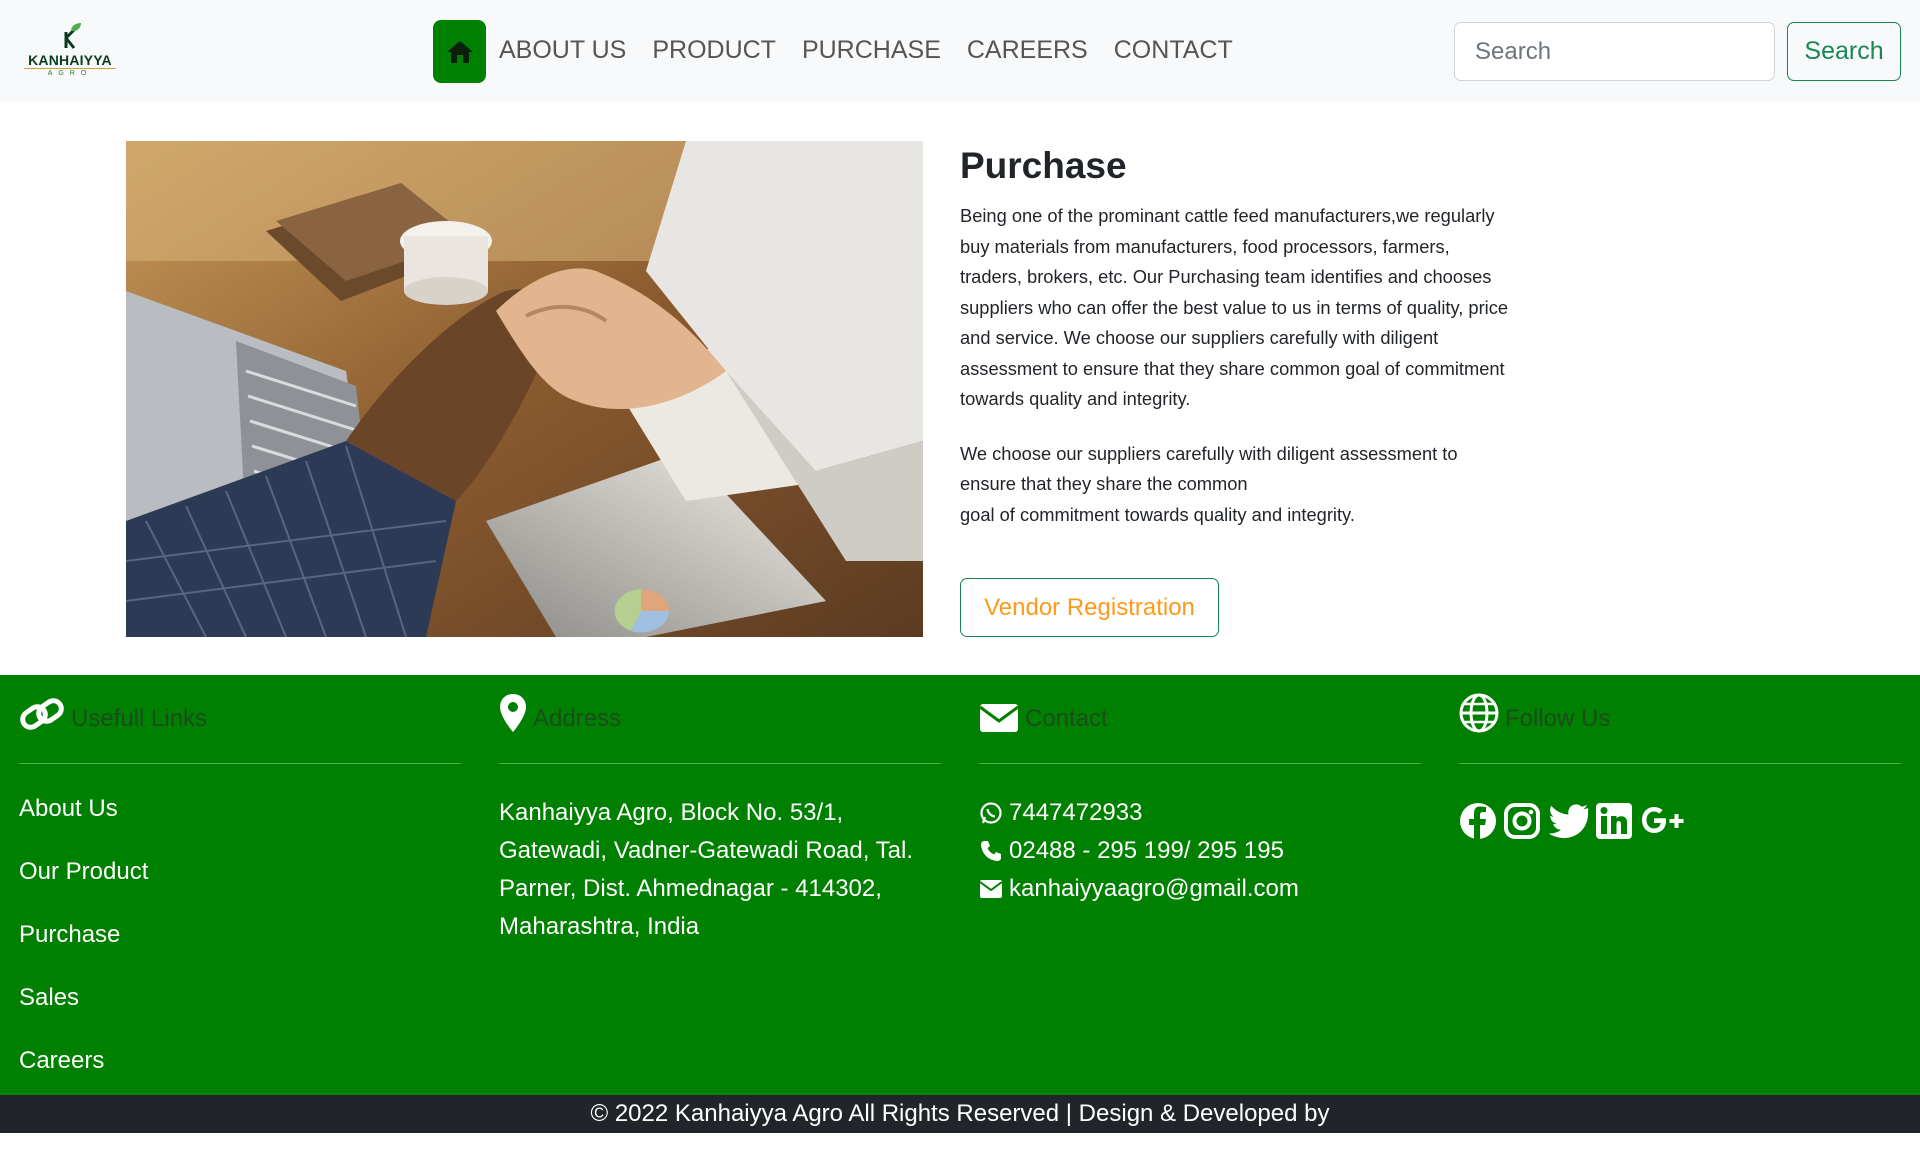 This screenshot has height=1157, width=1920. I want to click on search-button: Search, so click(1844, 51).